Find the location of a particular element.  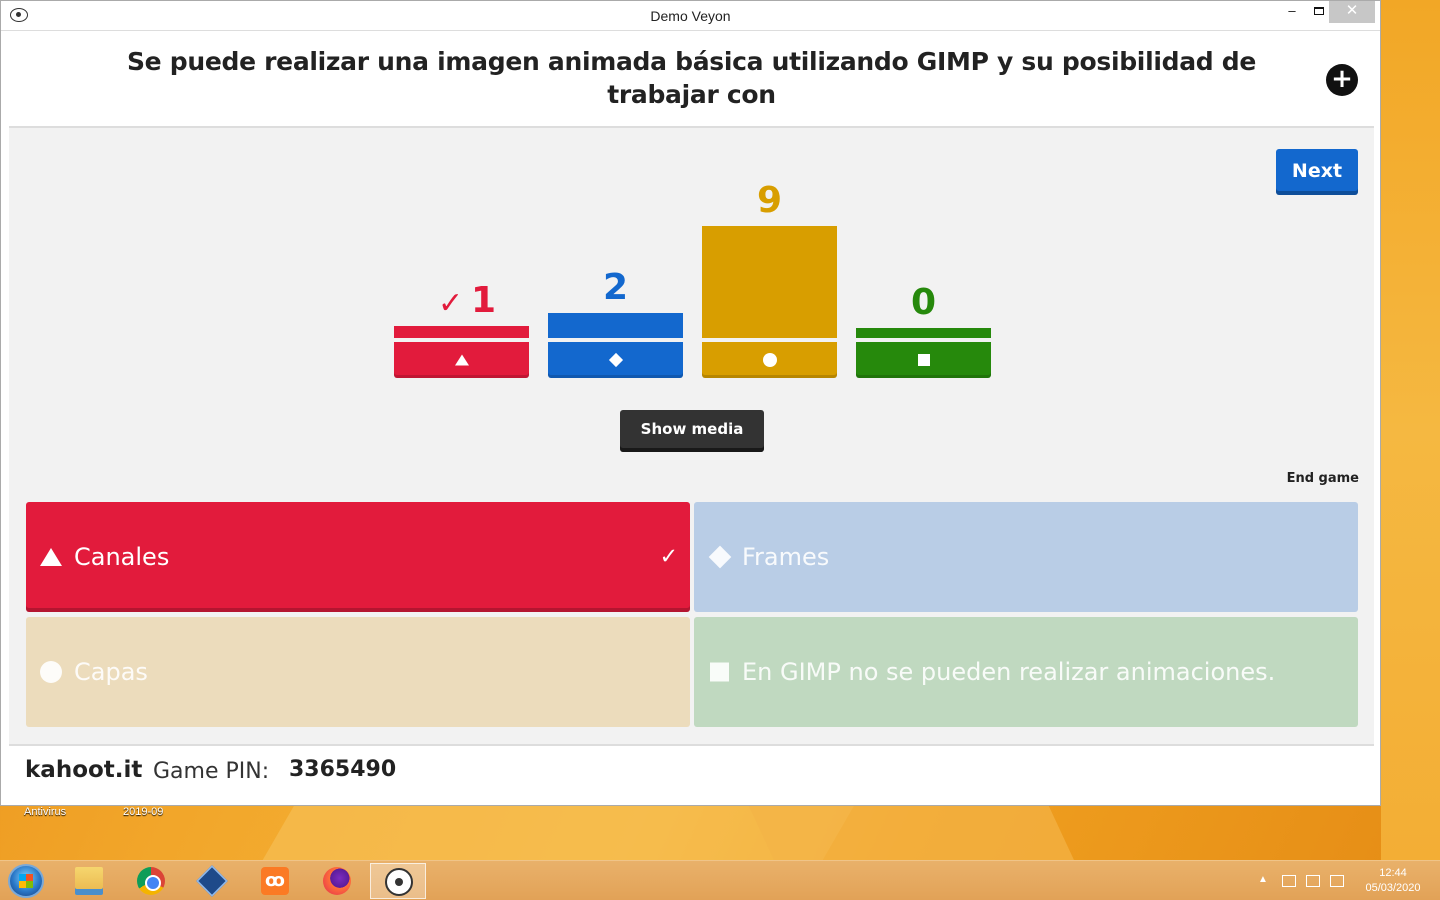

start-icon is located at coordinates (26, 881).